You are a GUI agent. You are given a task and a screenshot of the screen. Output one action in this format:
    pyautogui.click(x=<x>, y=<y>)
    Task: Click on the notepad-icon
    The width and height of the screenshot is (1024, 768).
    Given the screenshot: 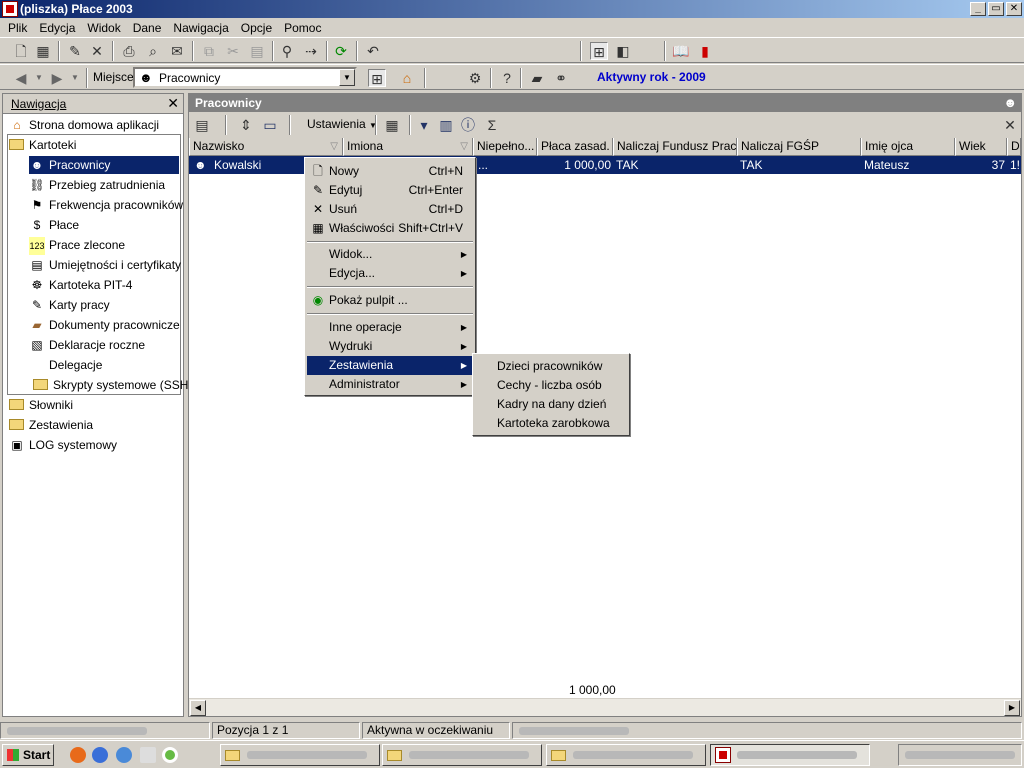 What is the action you would take?
    pyautogui.click(x=148, y=755)
    